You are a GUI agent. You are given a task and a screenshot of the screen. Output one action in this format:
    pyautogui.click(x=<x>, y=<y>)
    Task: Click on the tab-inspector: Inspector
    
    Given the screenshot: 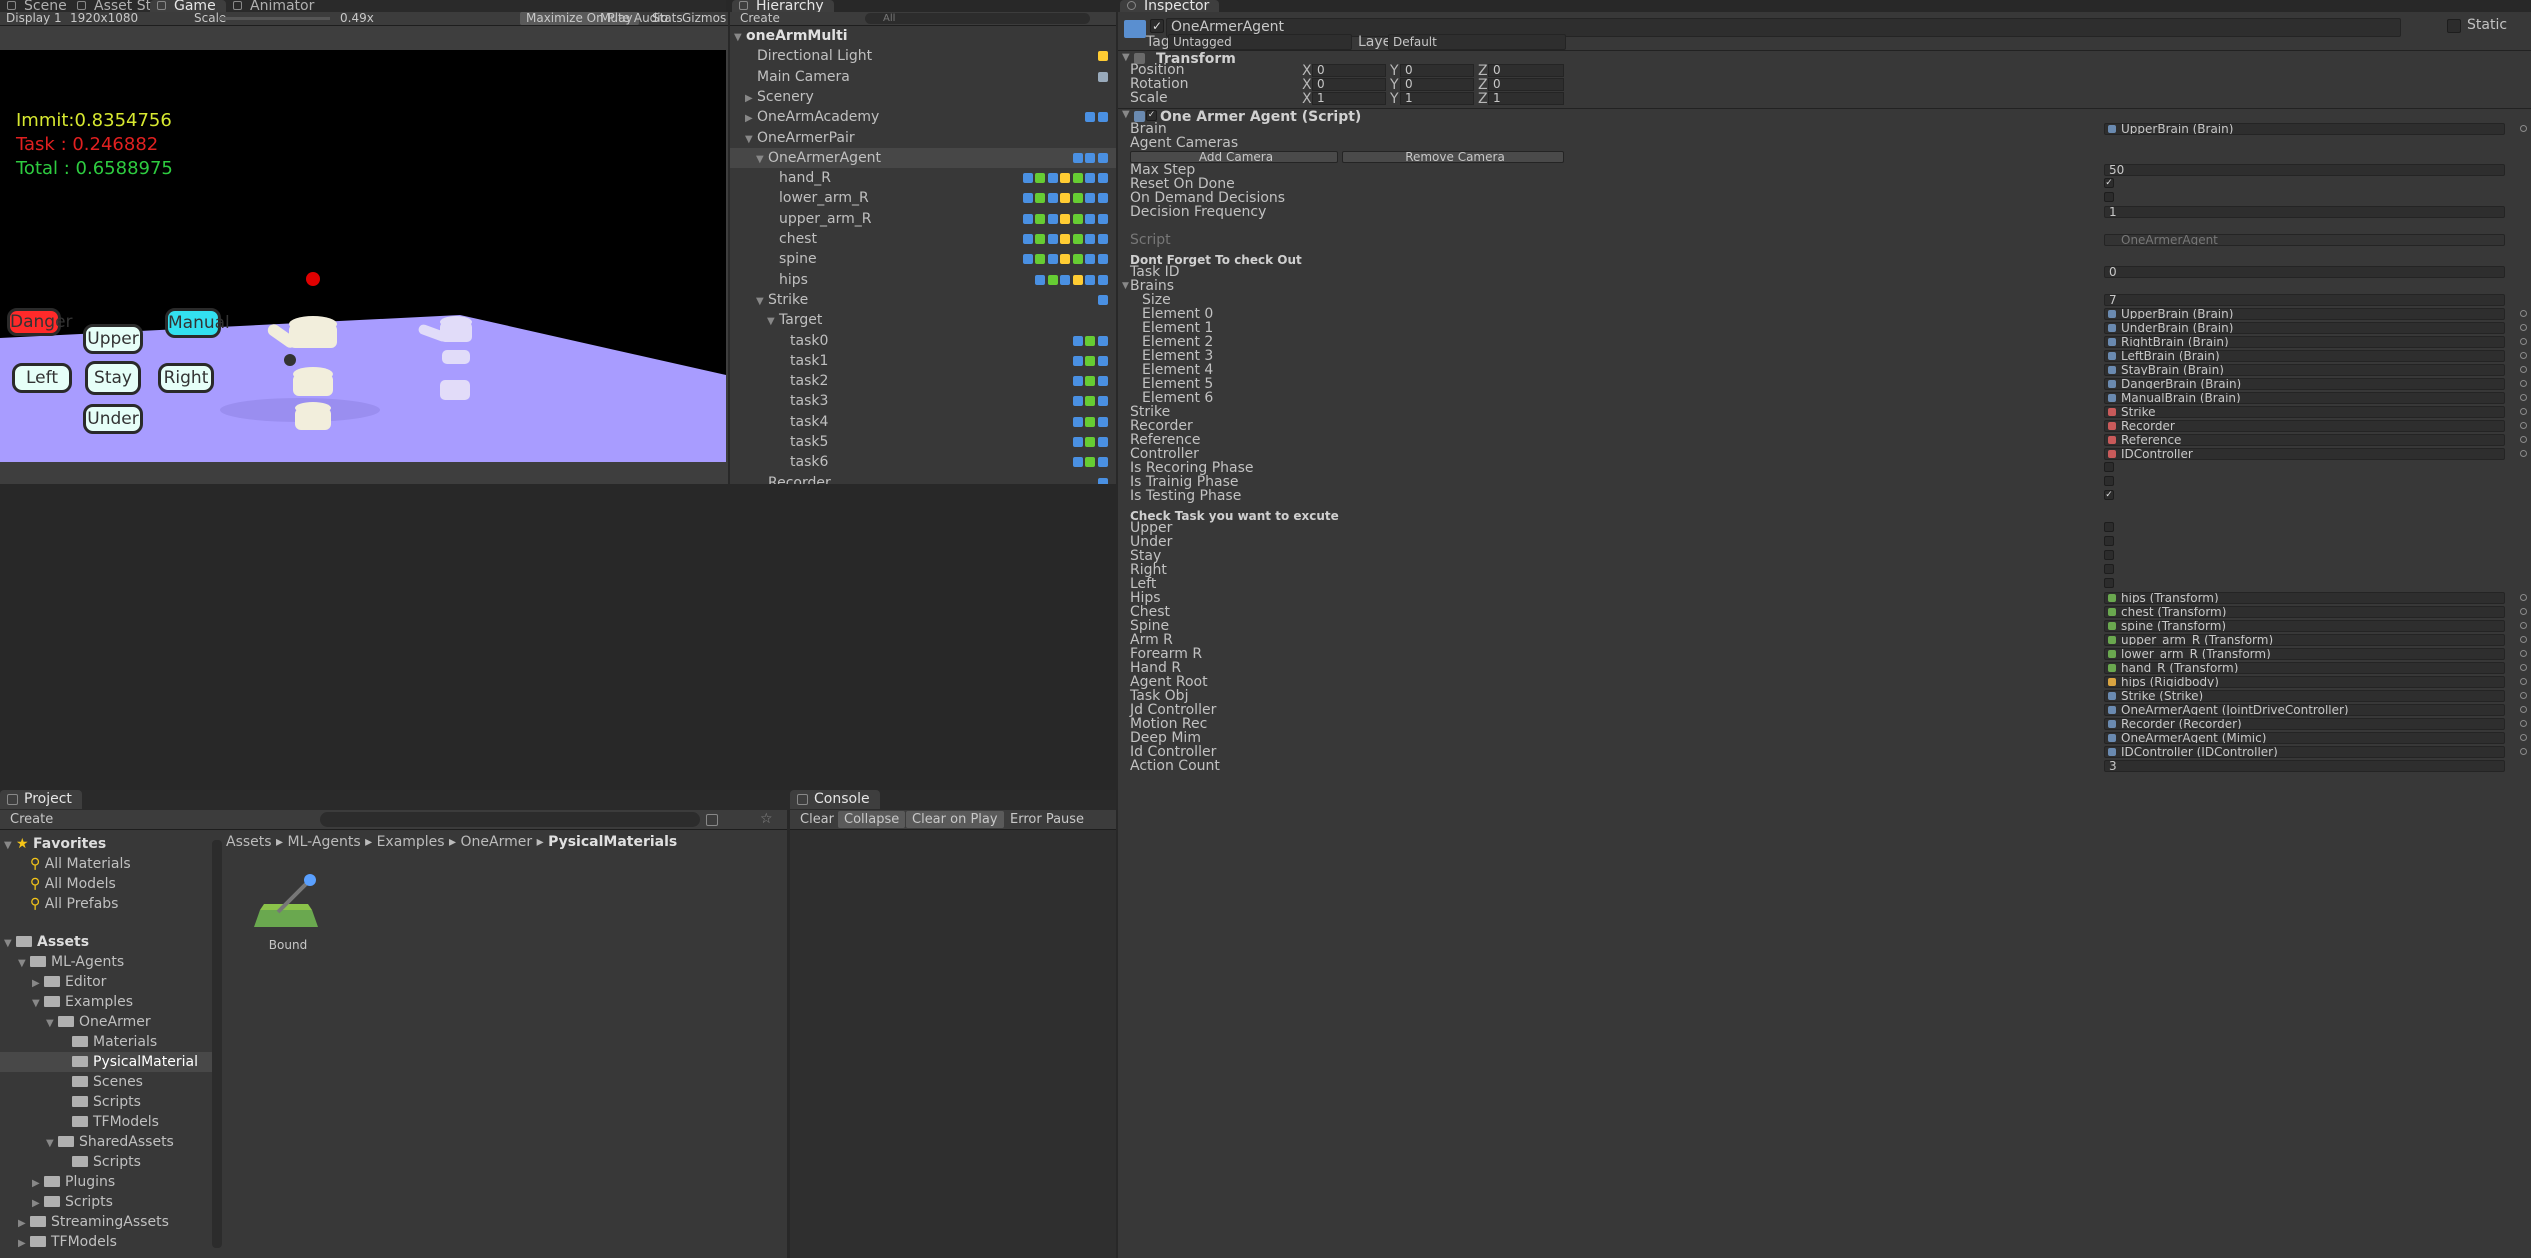 What is the action you would take?
    pyautogui.click(x=1170, y=6)
    